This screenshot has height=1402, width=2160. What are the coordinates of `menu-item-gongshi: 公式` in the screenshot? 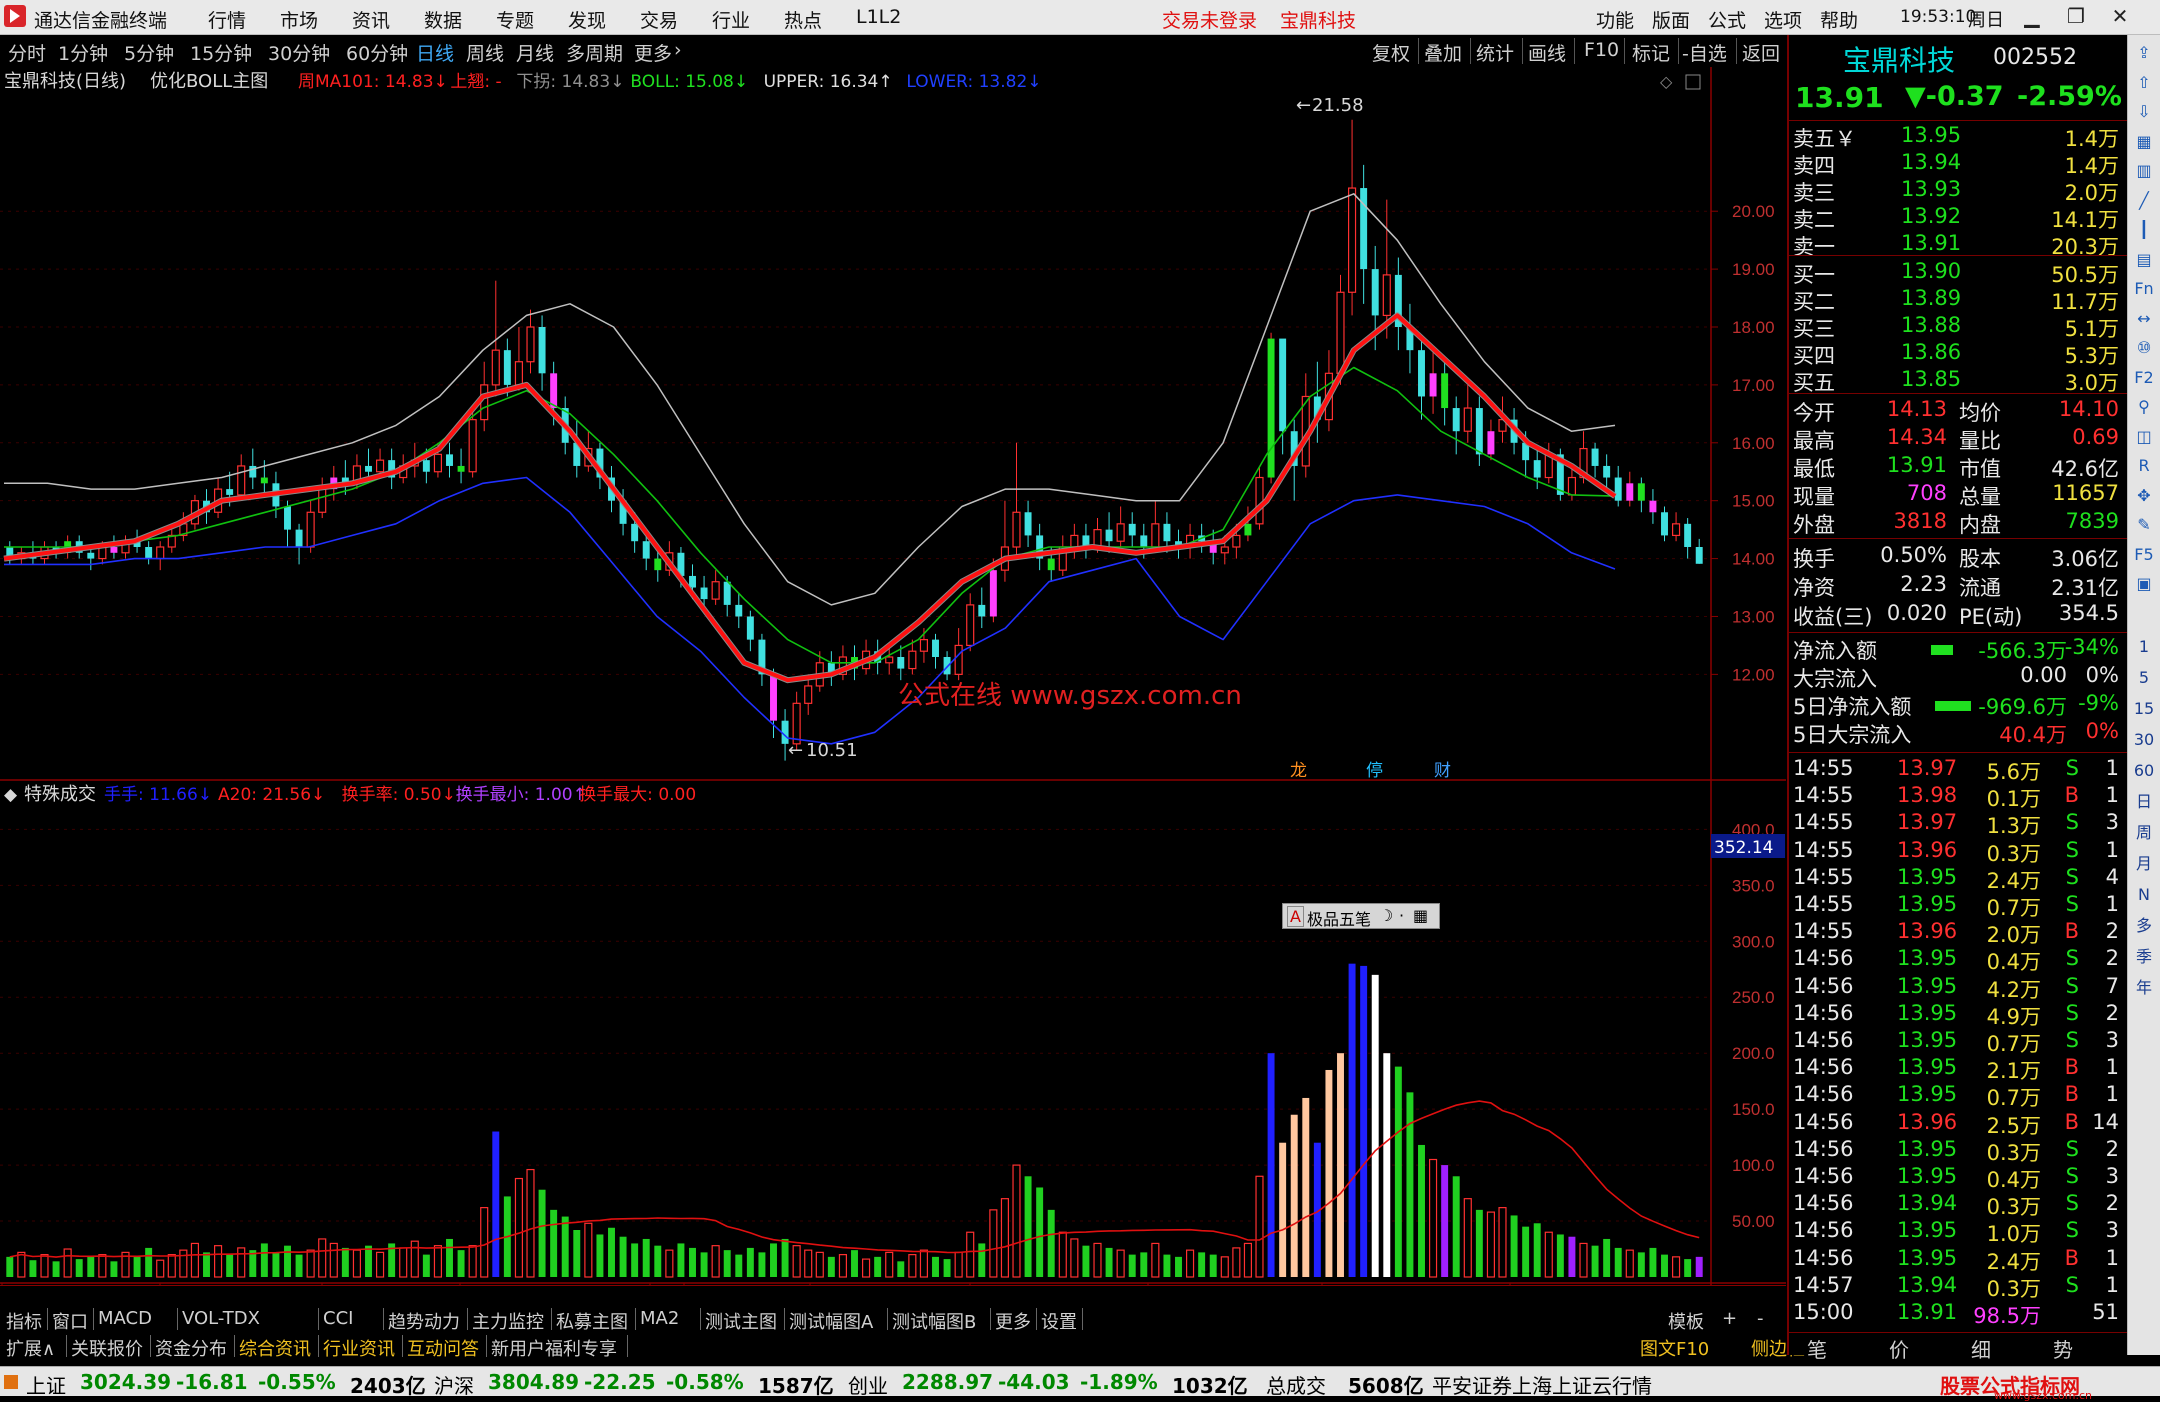 It's located at (1727, 19).